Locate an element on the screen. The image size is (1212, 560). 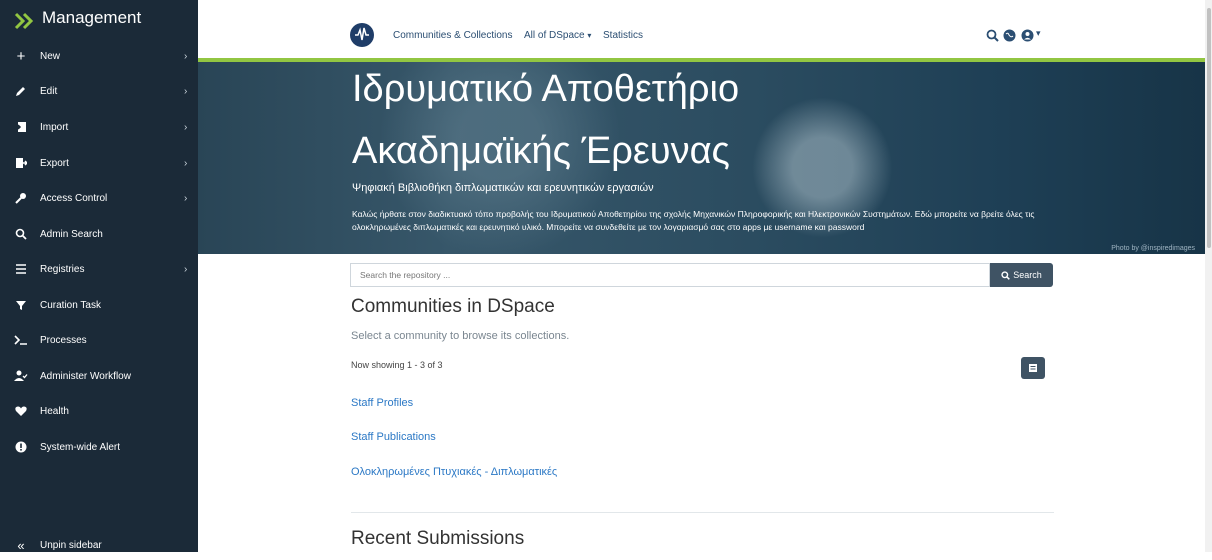
communities-heading: Communities in DSpace is located at coordinates (453, 306).